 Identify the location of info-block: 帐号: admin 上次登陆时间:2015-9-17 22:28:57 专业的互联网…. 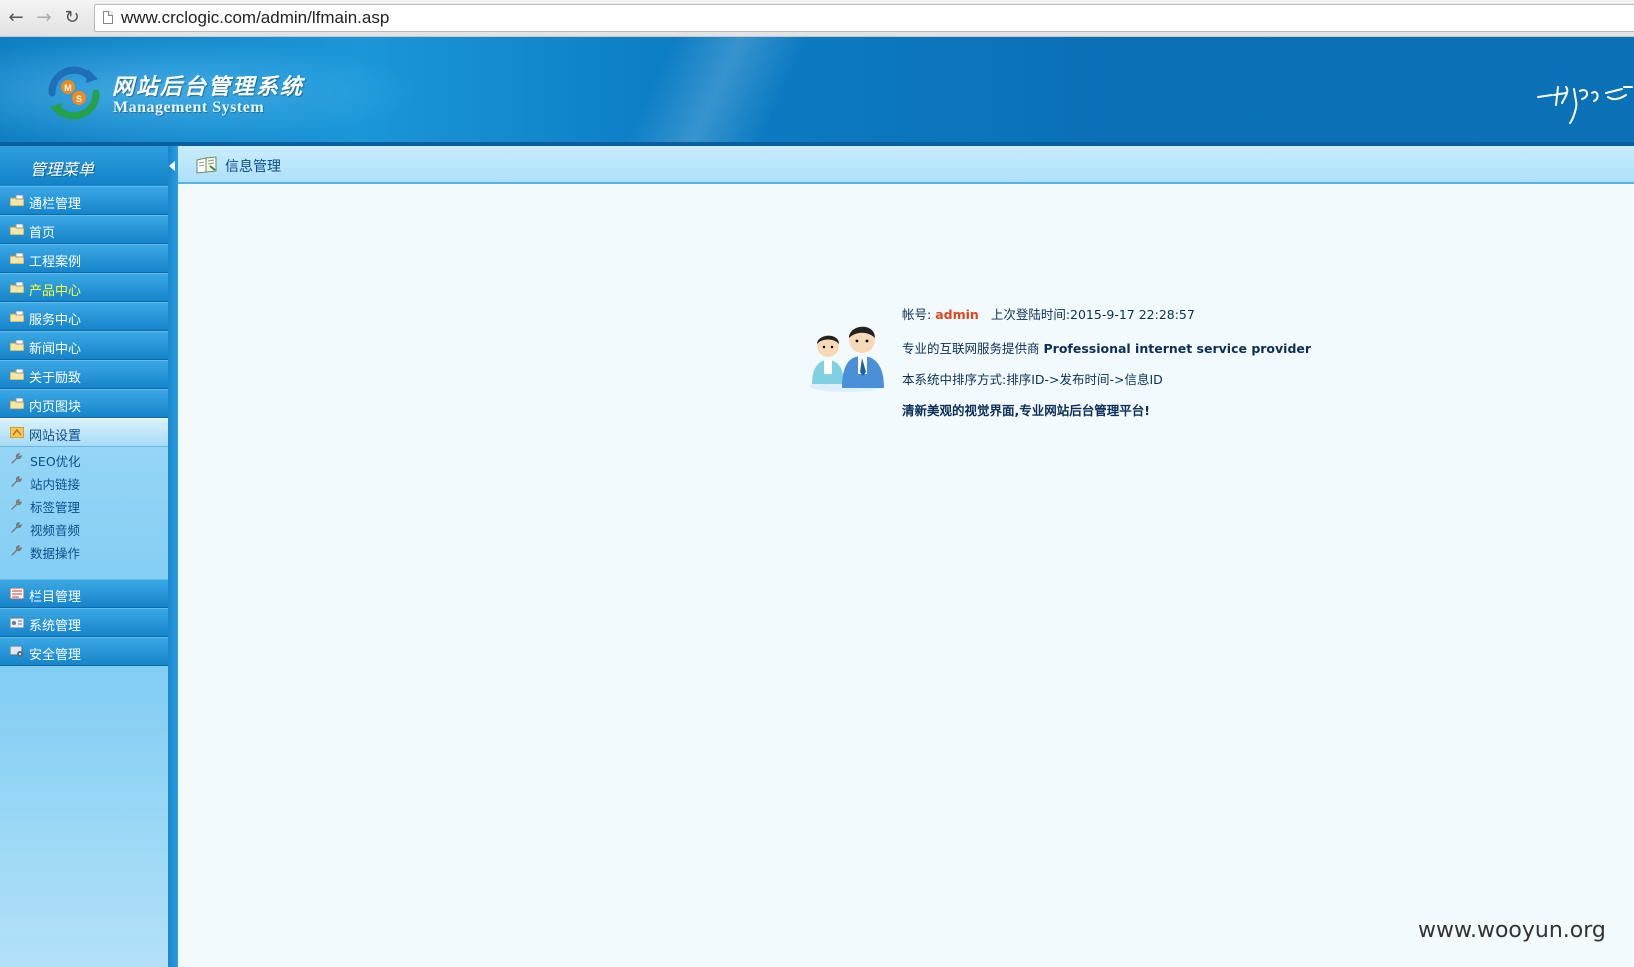
(1252, 381).